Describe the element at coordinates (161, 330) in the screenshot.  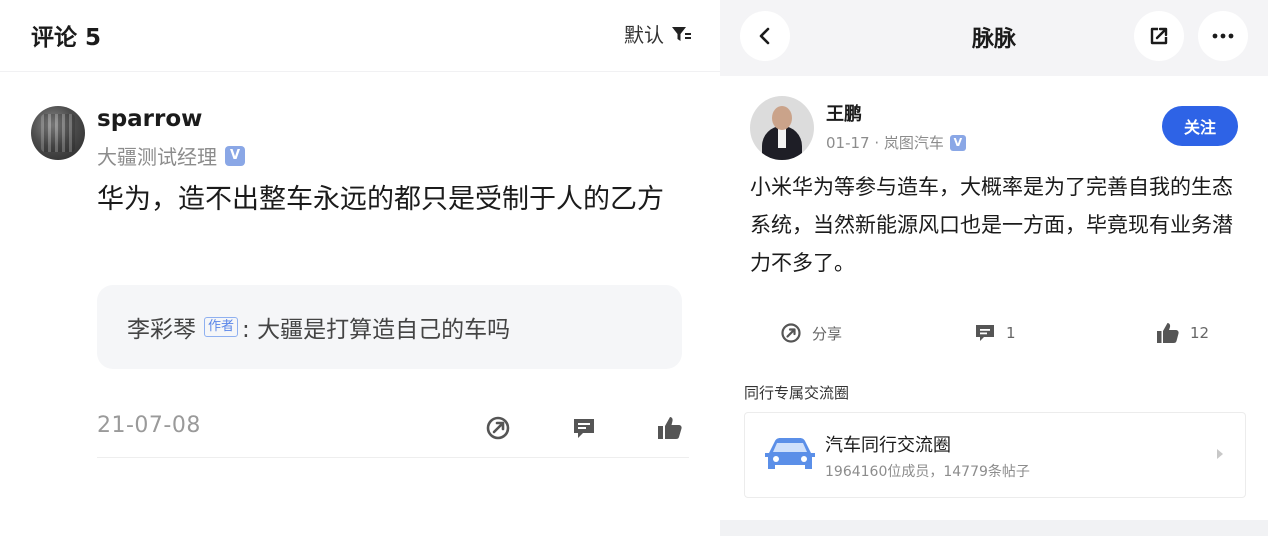
I see `reply-author-name: 李彩琴` at that location.